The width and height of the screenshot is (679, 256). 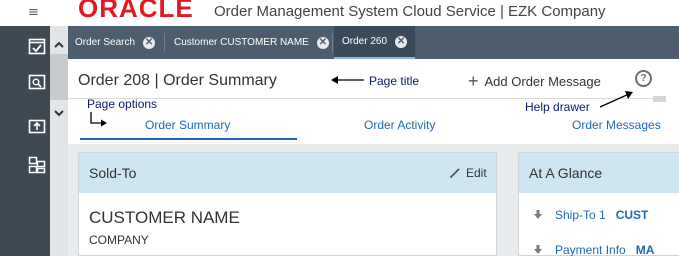 I want to click on ship-to-link: Ship-To 1, so click(x=580, y=215).